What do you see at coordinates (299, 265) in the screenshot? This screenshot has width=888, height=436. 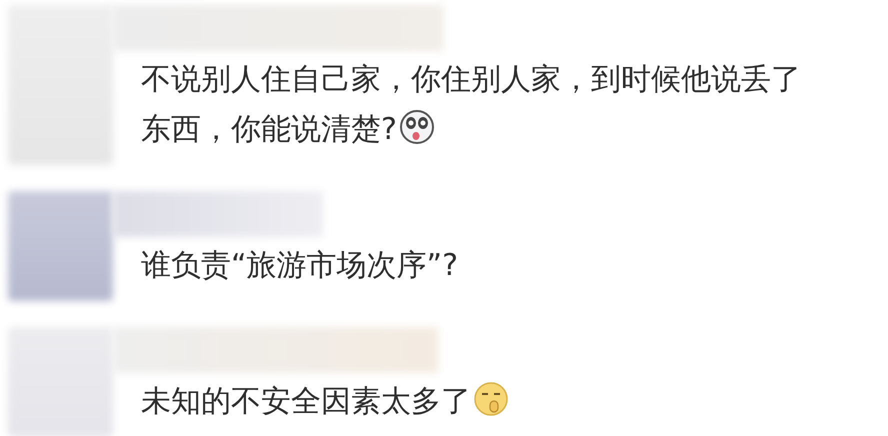 I see `comment-text: 谁负责“旅游市场次序”?` at bounding box center [299, 265].